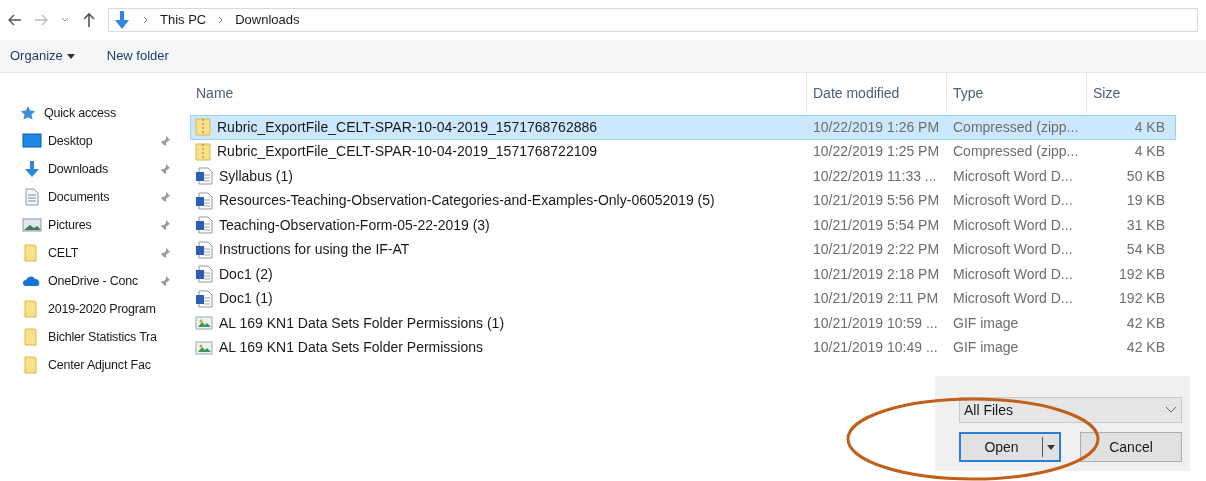 The height and width of the screenshot is (481, 1206). What do you see at coordinates (1145, 176) in the screenshot?
I see `size-cell-text: 50 KB` at bounding box center [1145, 176].